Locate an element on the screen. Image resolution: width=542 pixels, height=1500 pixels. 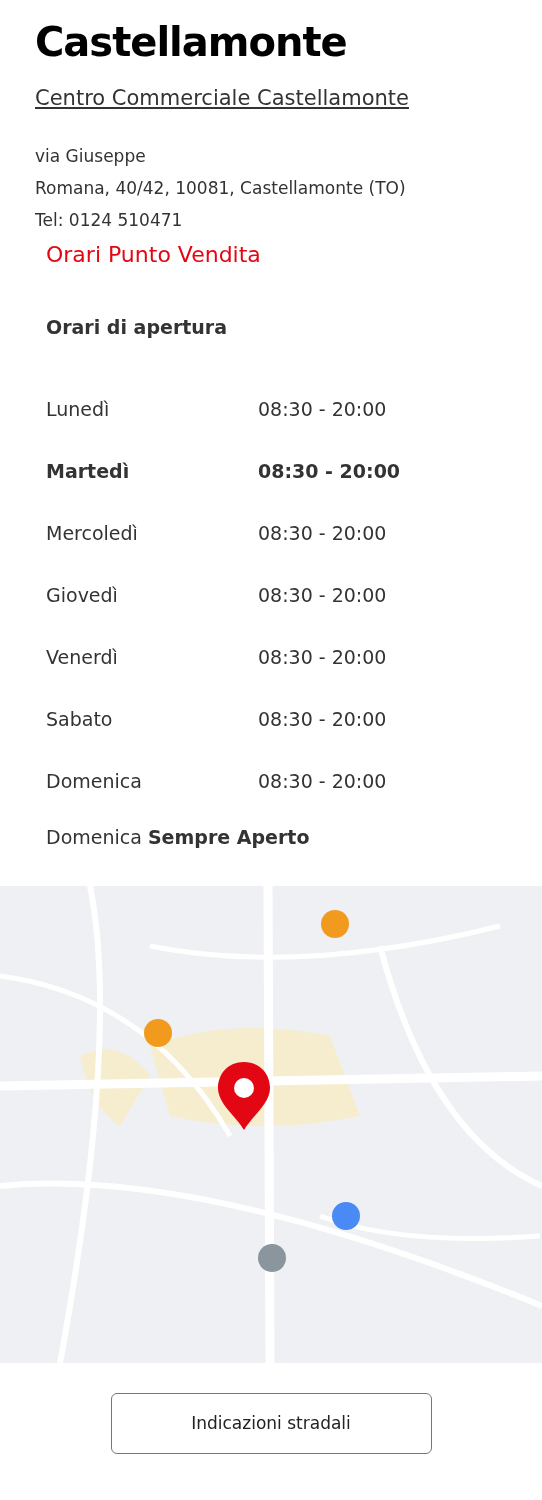
hours-subheading: Orari di apertura is located at coordinates (137, 327).